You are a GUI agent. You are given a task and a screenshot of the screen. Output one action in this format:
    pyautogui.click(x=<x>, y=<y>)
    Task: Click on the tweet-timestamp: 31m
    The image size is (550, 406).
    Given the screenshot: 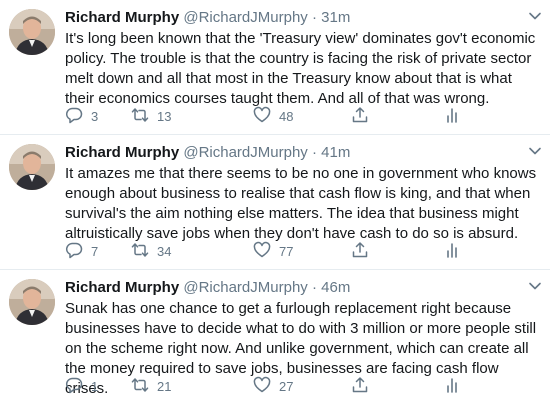 What is the action you would take?
    pyautogui.click(x=335, y=17)
    